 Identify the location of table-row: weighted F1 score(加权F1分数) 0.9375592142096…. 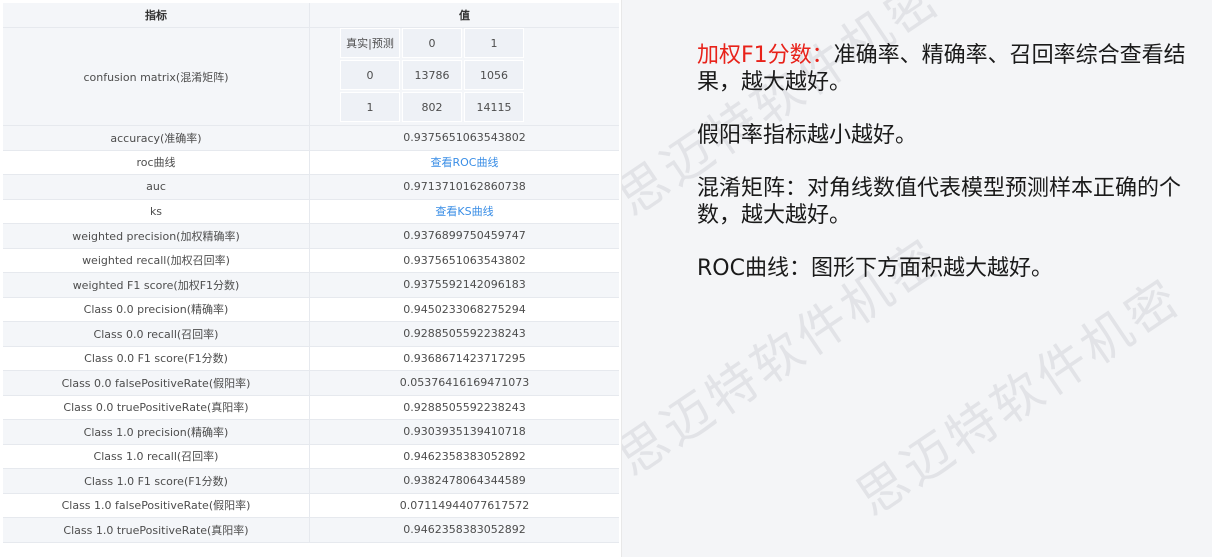
(311, 285).